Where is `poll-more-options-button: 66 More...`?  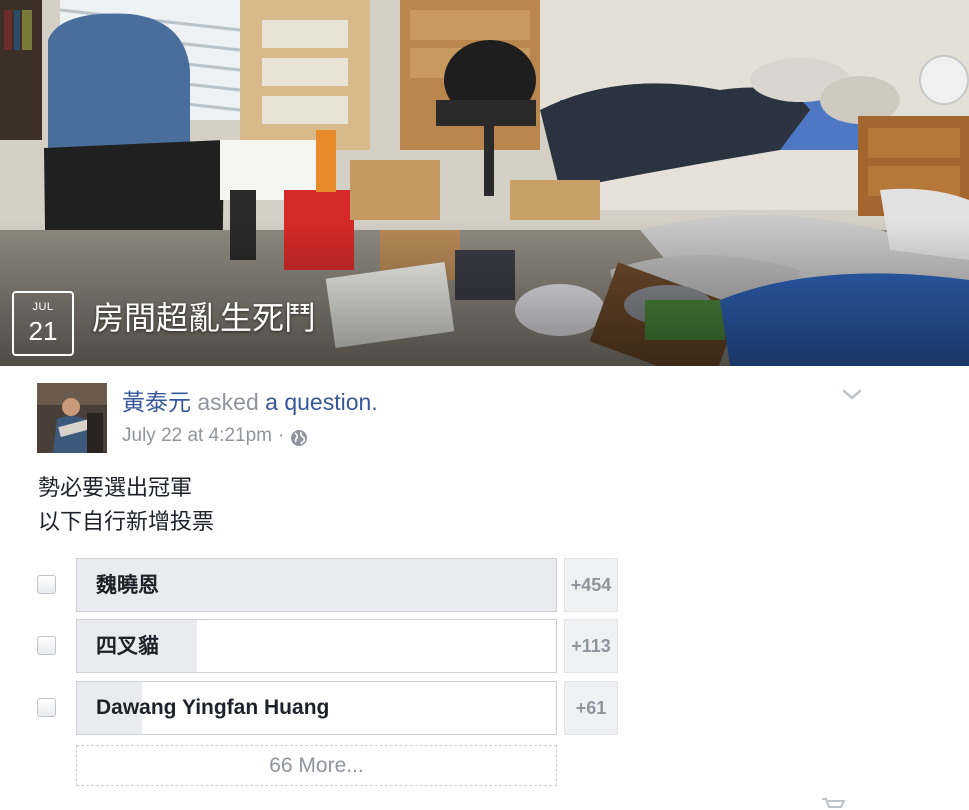 poll-more-options-button: 66 More... is located at coordinates (316, 765).